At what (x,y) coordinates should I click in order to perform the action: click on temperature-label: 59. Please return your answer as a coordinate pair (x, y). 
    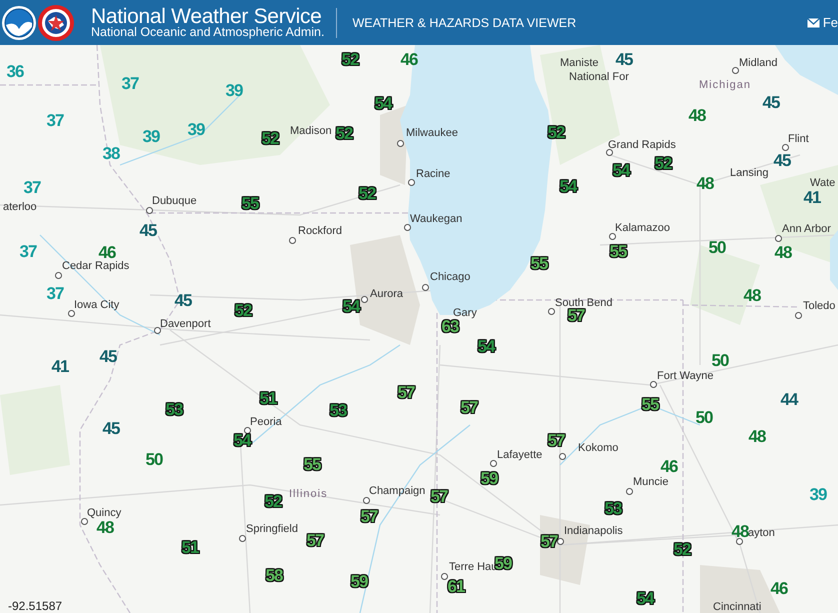
    Looking at the image, I should click on (359, 582).